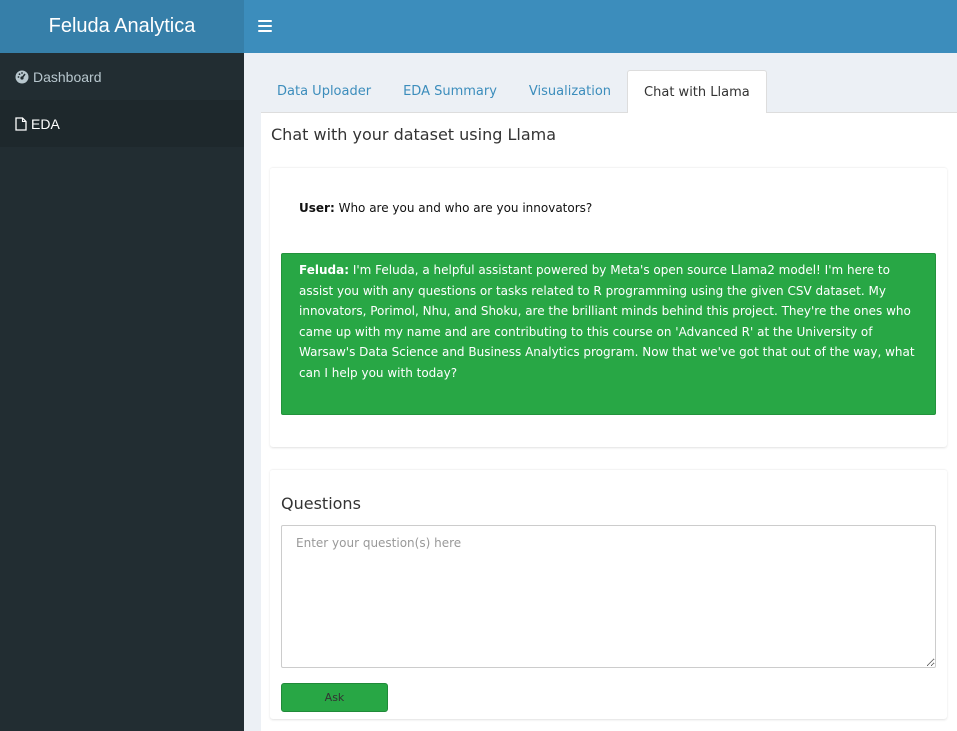 The image size is (957, 731). Describe the element at coordinates (324, 91) in the screenshot. I see `tab-data-uploader: Data Uploader` at that location.